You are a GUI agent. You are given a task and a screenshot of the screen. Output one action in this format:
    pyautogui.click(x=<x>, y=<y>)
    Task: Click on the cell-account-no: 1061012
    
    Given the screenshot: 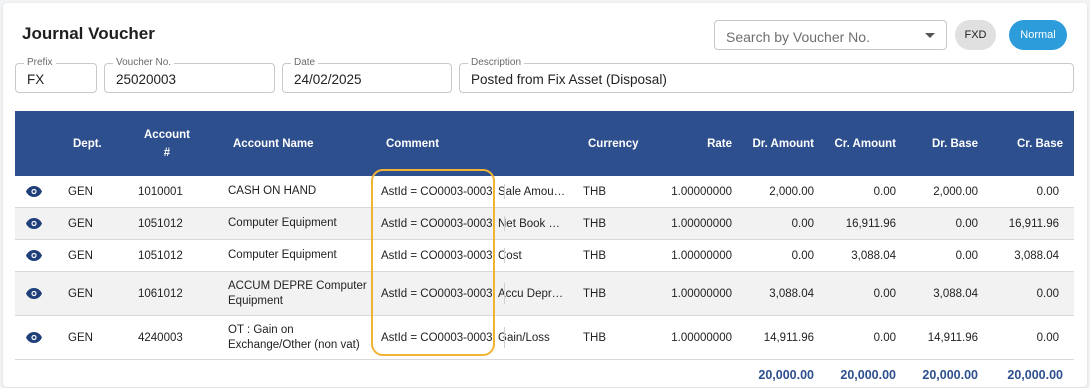 What is the action you would take?
    pyautogui.click(x=160, y=293)
    